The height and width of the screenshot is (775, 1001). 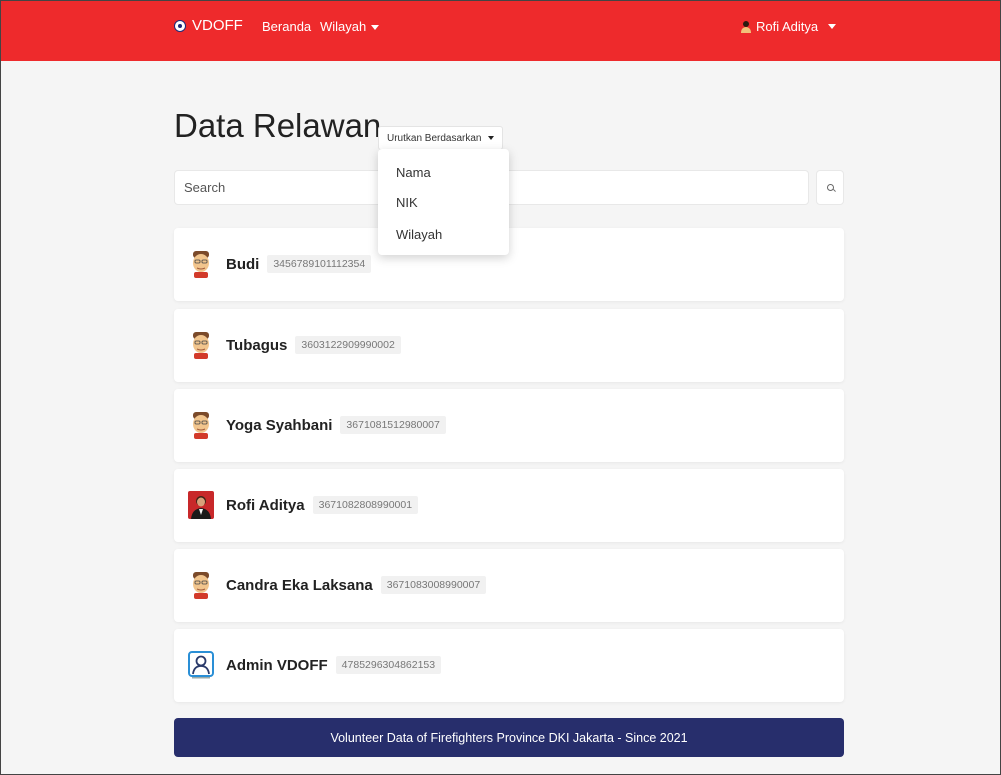 I want to click on volunteer-name-row: Candra Eka Laksana 3671083008990007, so click(x=356, y=585).